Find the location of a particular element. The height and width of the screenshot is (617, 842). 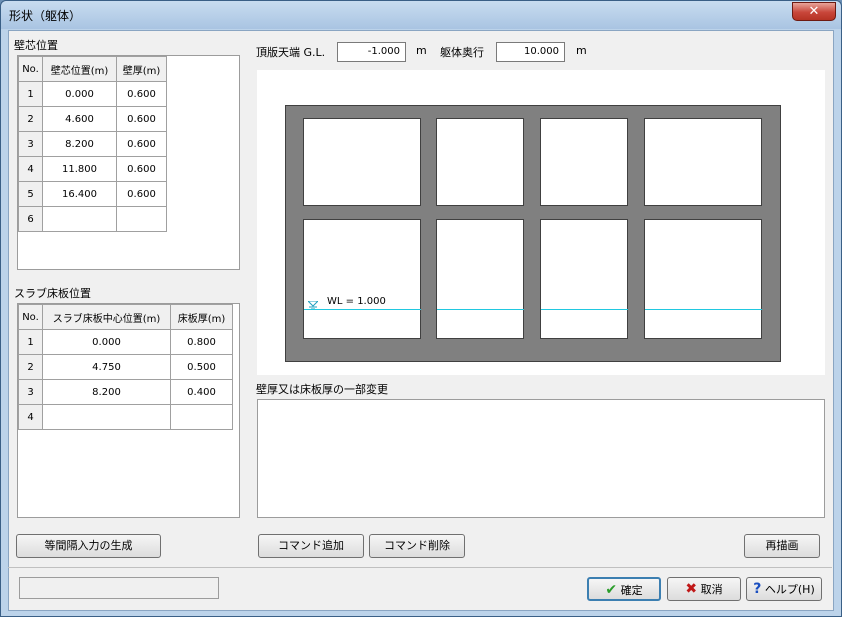

delete-command-button: コマンド削除 is located at coordinates (417, 546).